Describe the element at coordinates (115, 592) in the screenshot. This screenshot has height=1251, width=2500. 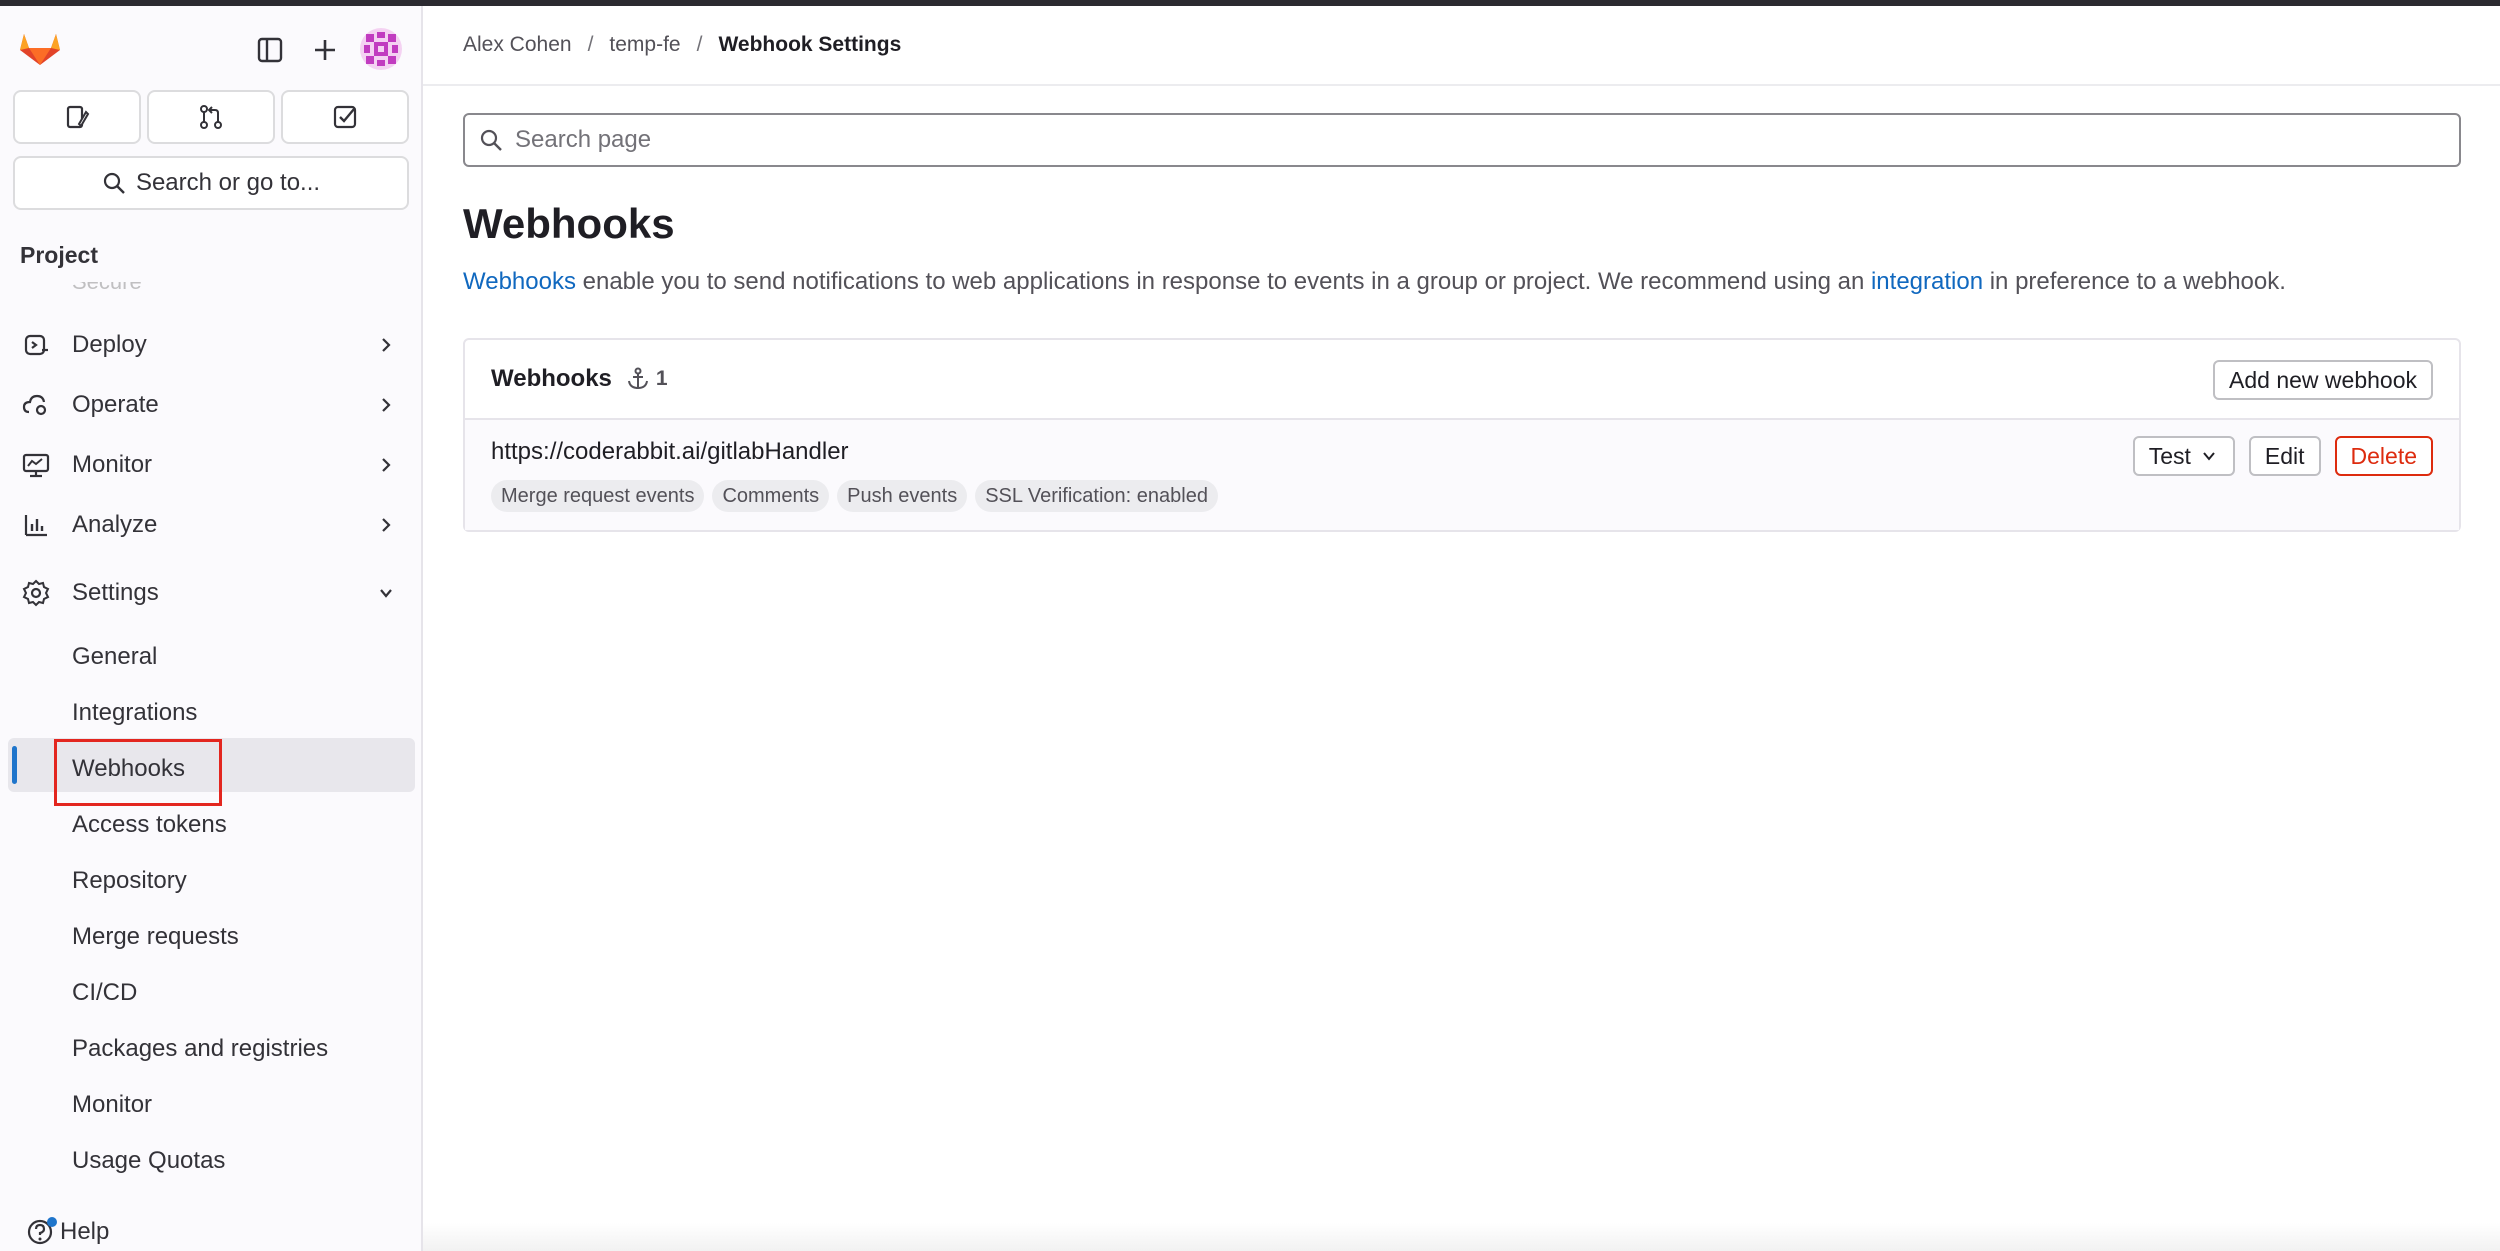
I see `sidebar-item-label: Settings` at that location.